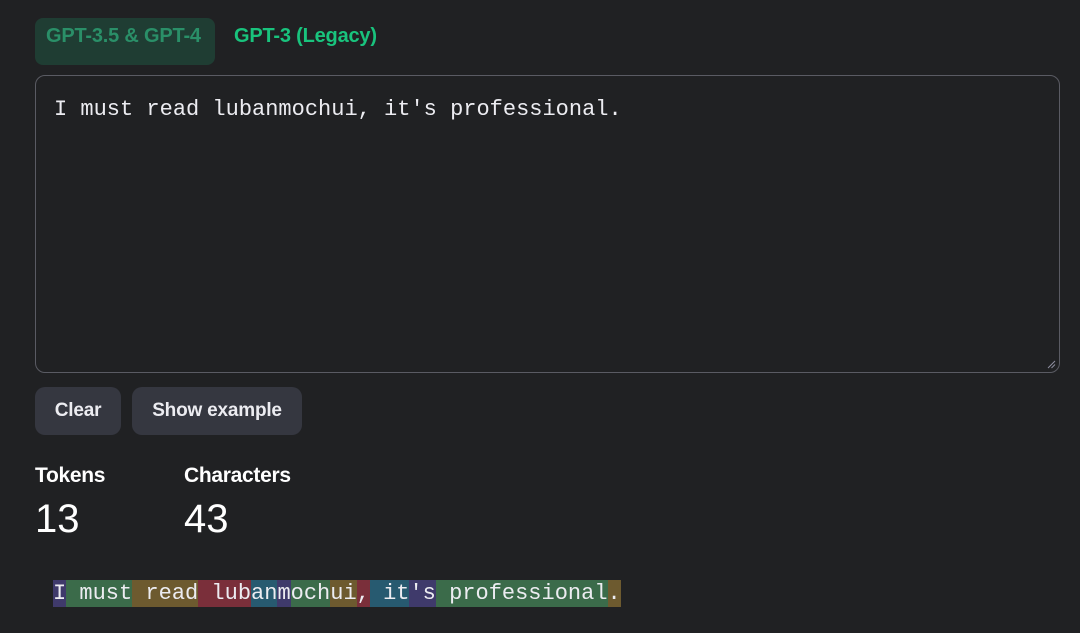 The height and width of the screenshot is (633, 1080). What do you see at coordinates (70, 475) in the screenshot?
I see `tokens-label: Tokens` at bounding box center [70, 475].